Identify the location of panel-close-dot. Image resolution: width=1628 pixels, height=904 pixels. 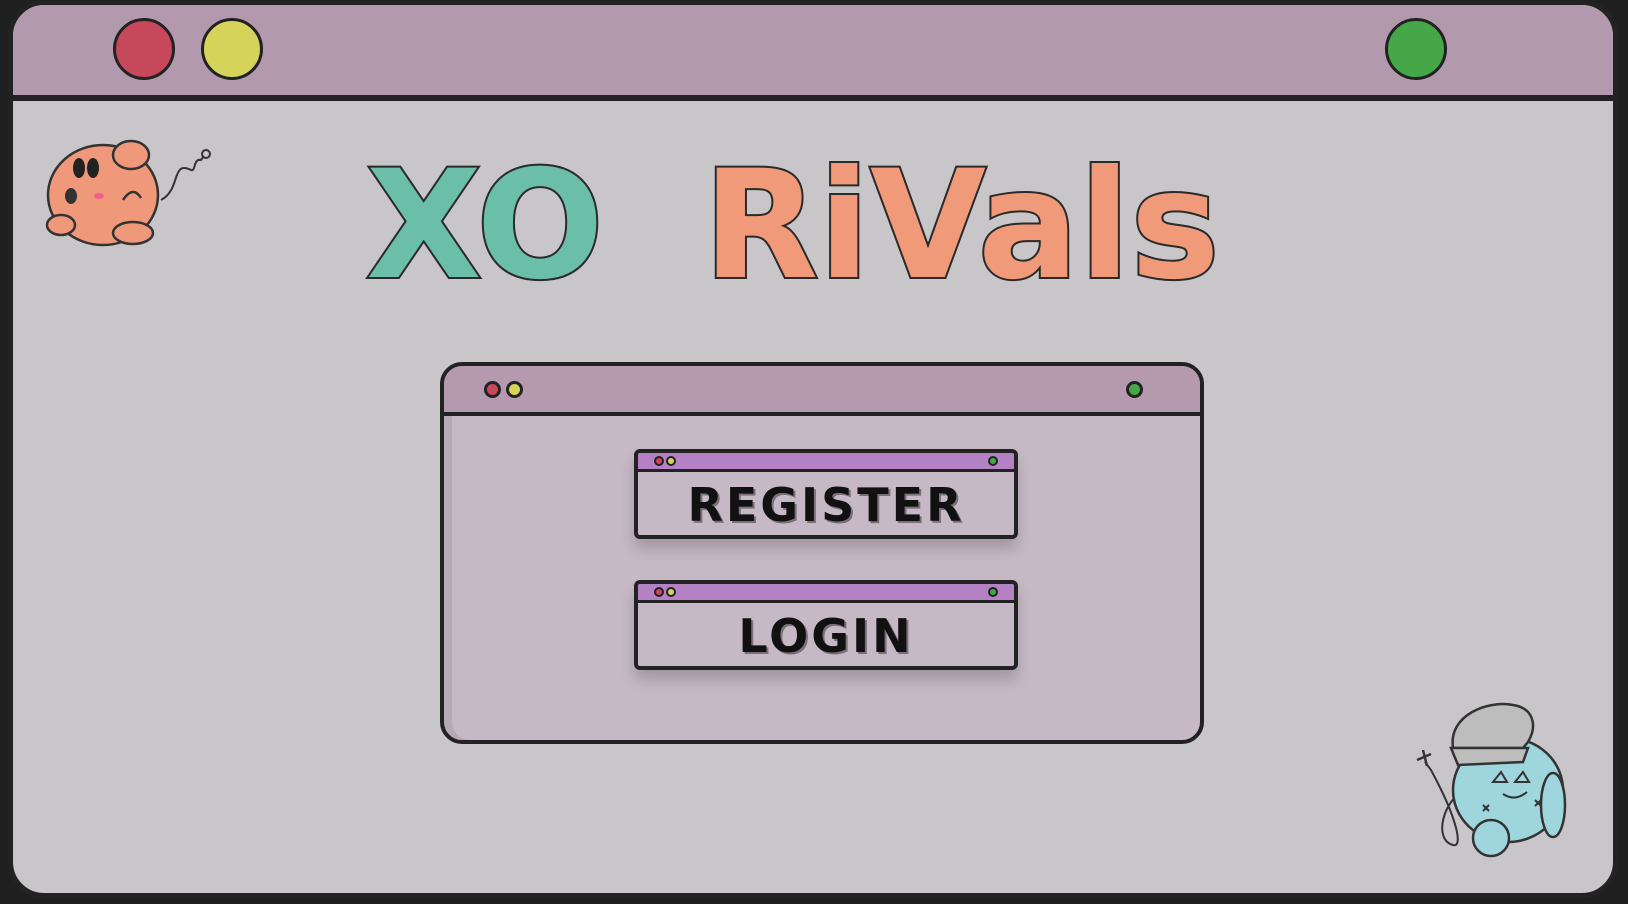
(492, 389).